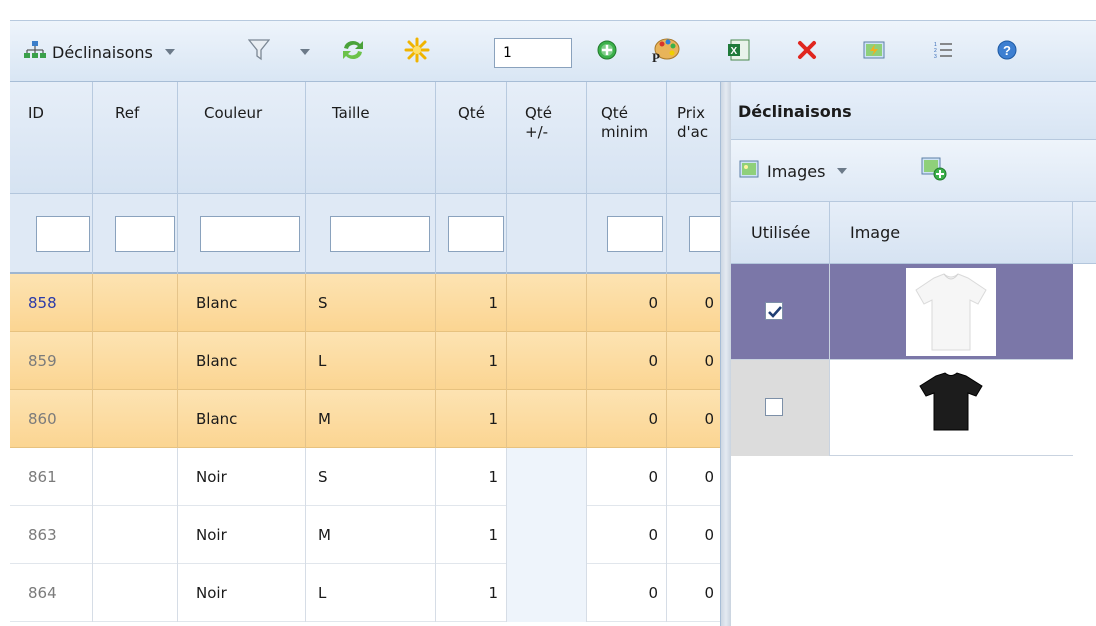  I want to click on help-button: ?, so click(1007, 52).